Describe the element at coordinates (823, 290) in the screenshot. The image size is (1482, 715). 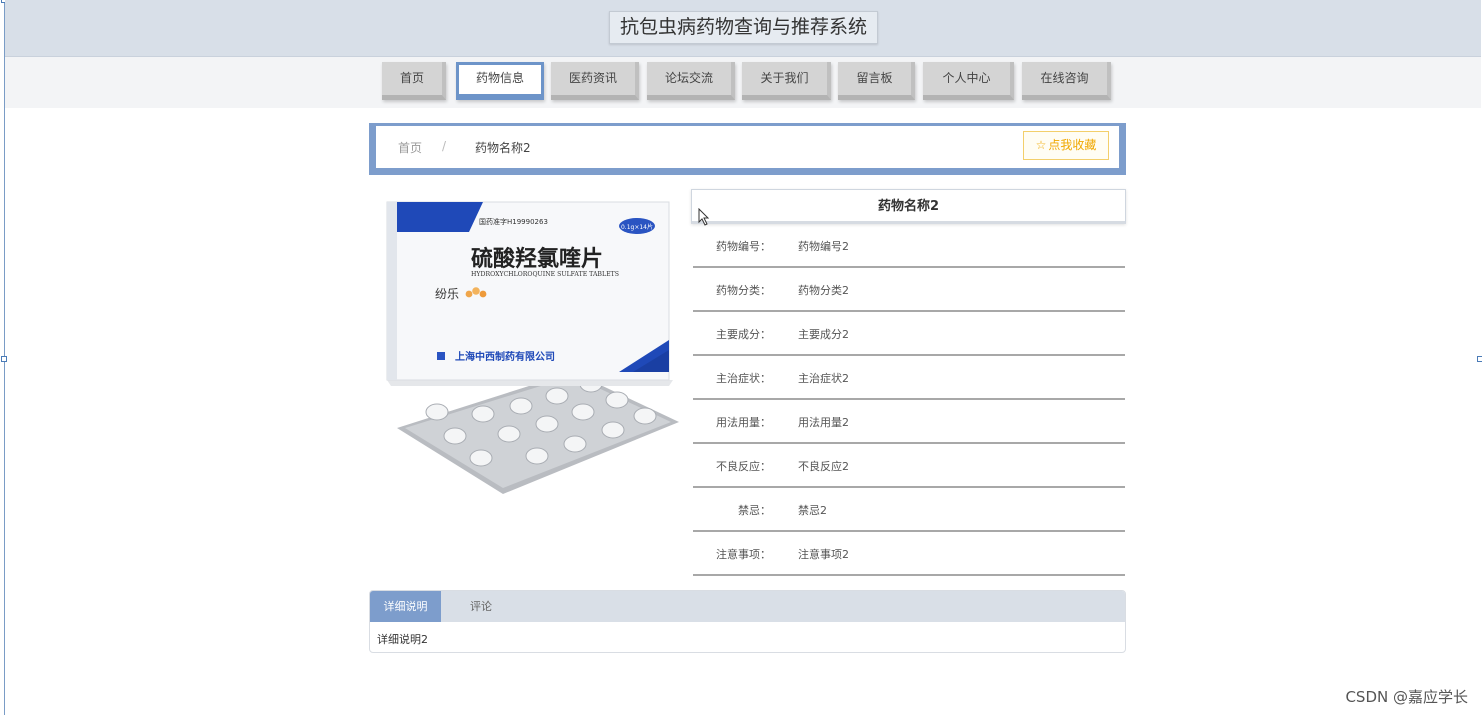
I see `detail-value: 药物分类2` at that location.